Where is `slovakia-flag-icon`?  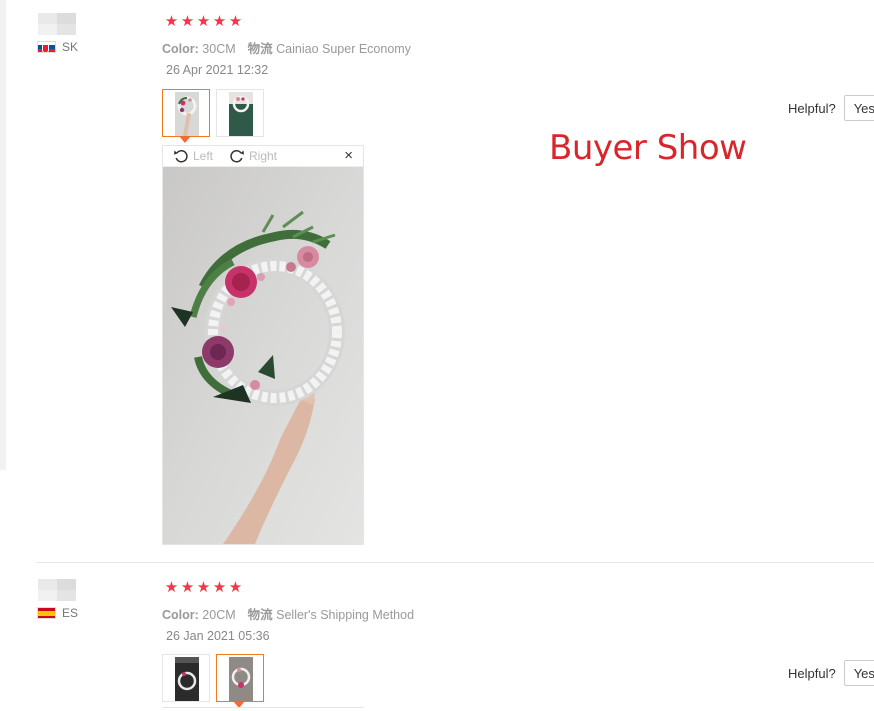
slovakia-flag-icon is located at coordinates (46, 47).